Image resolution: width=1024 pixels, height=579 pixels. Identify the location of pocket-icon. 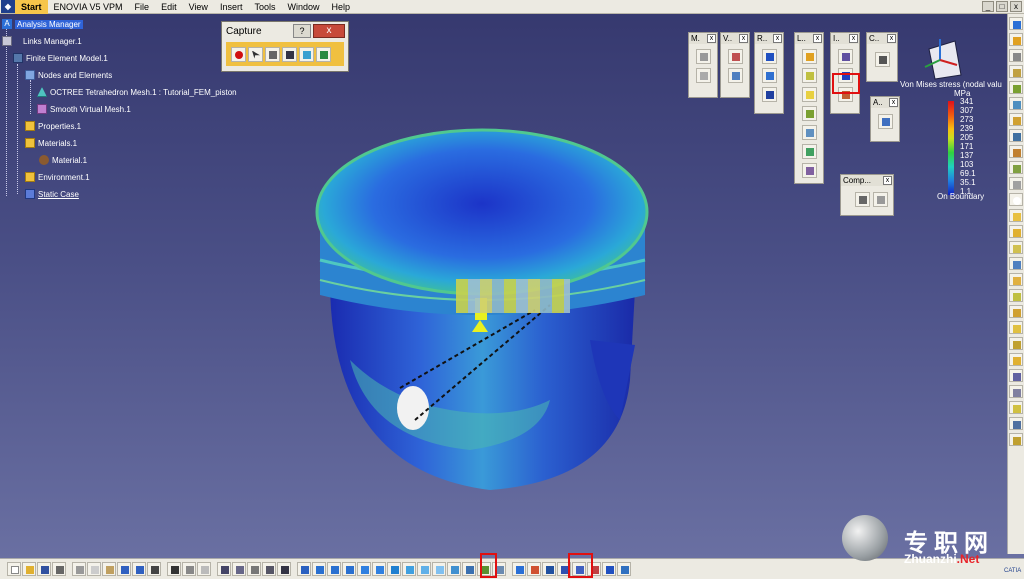
(1016, 103).